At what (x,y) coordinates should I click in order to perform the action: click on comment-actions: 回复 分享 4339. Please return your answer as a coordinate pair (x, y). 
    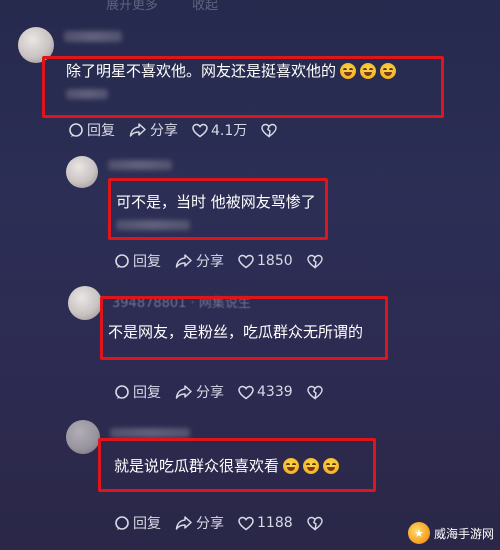
    Looking at the image, I should click on (218, 392).